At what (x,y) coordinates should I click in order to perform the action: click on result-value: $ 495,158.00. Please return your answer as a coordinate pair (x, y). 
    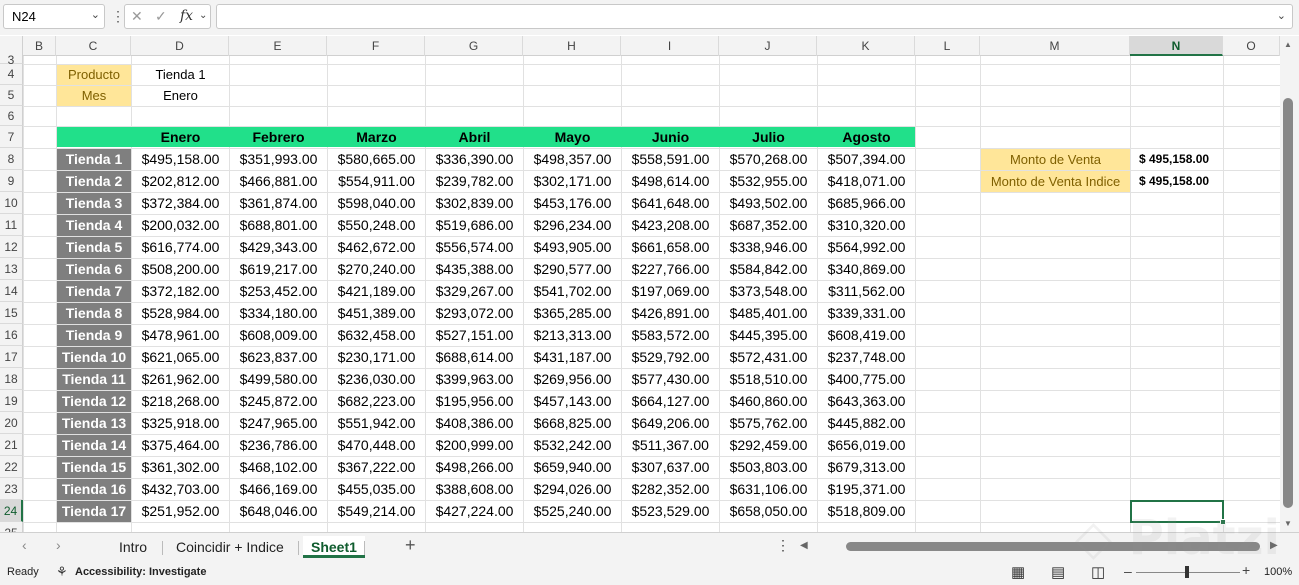
    Looking at the image, I should click on (1177, 181).